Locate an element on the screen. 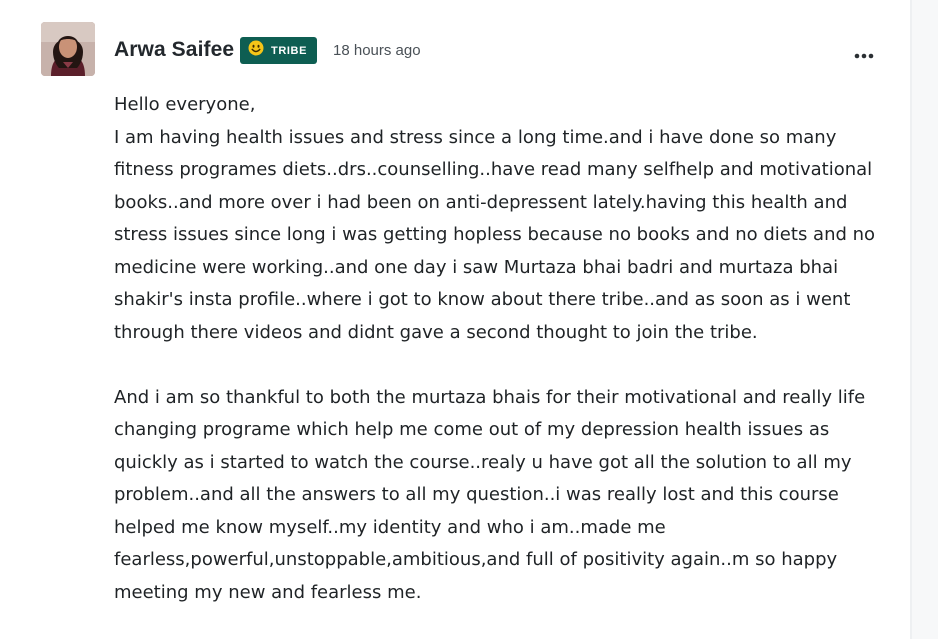 The height and width of the screenshot is (639, 938). side-gutter is located at coordinates (925, 319).